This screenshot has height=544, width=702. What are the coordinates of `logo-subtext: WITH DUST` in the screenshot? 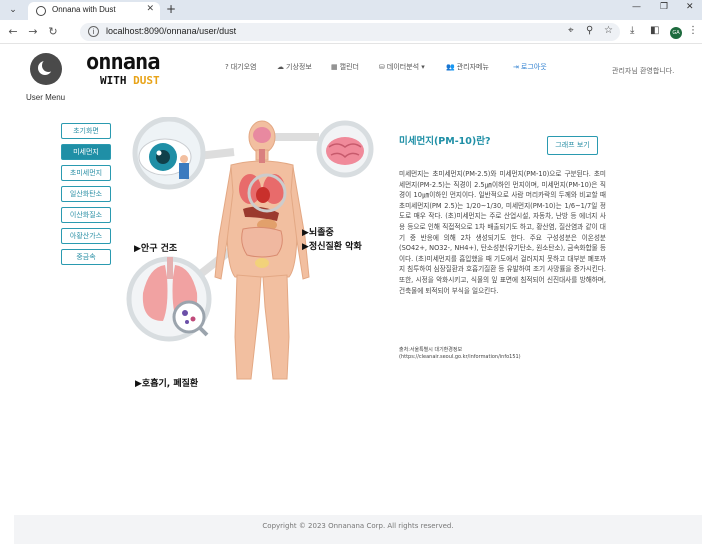 It's located at (130, 81).